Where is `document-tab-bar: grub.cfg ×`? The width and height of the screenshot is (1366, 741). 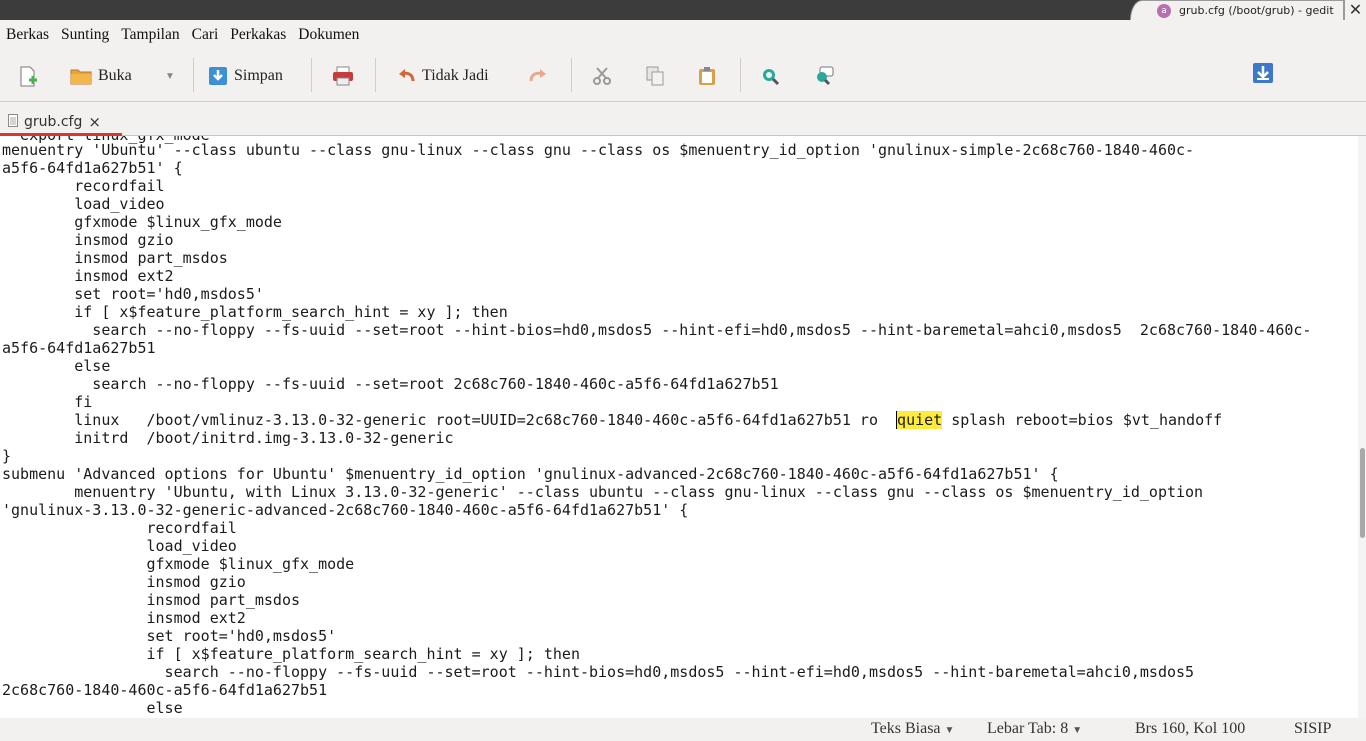 document-tab-bar: grub.cfg × is located at coordinates (683, 119).